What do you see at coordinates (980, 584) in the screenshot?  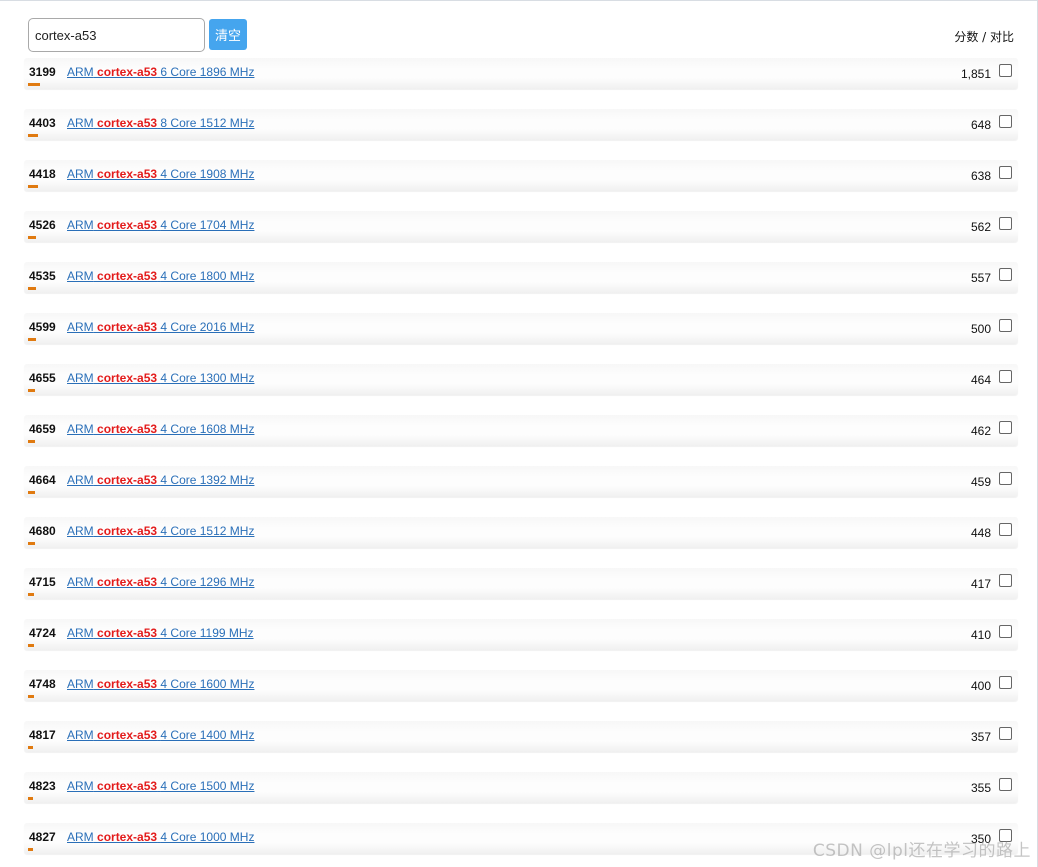 I see `score-value: 417` at bounding box center [980, 584].